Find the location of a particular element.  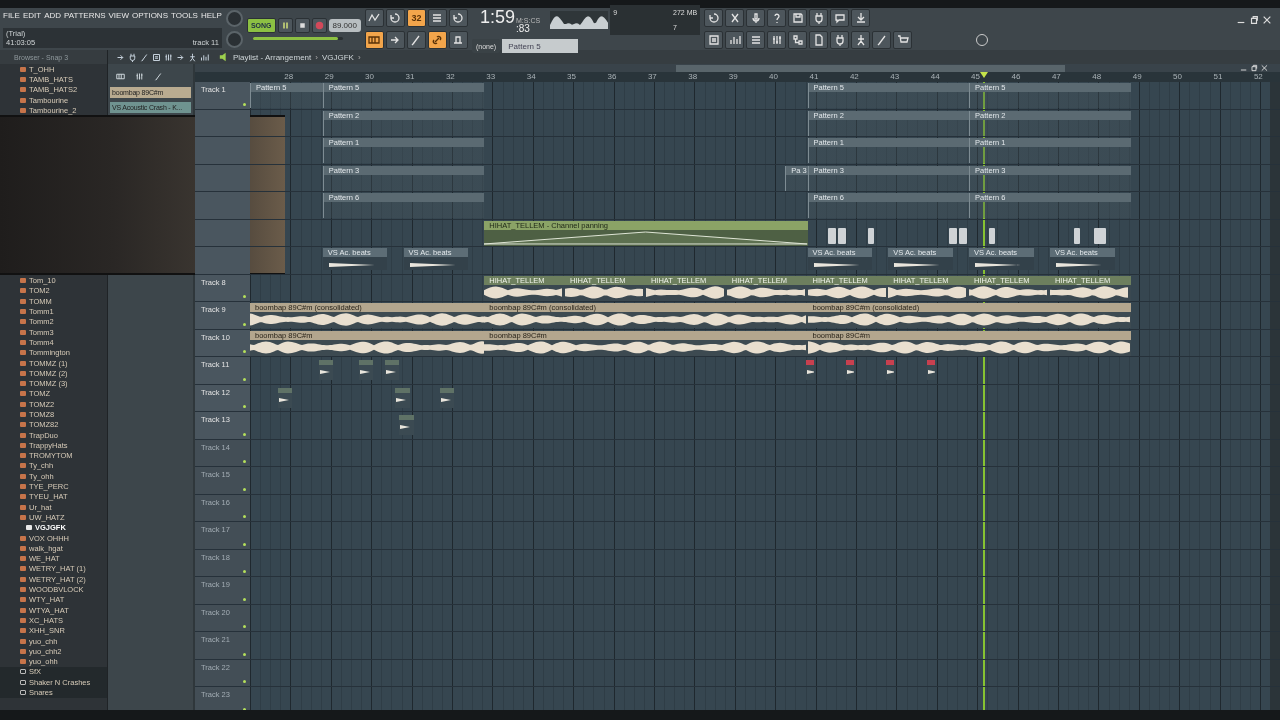

menu-item: ADD is located at coordinates (53, 15).